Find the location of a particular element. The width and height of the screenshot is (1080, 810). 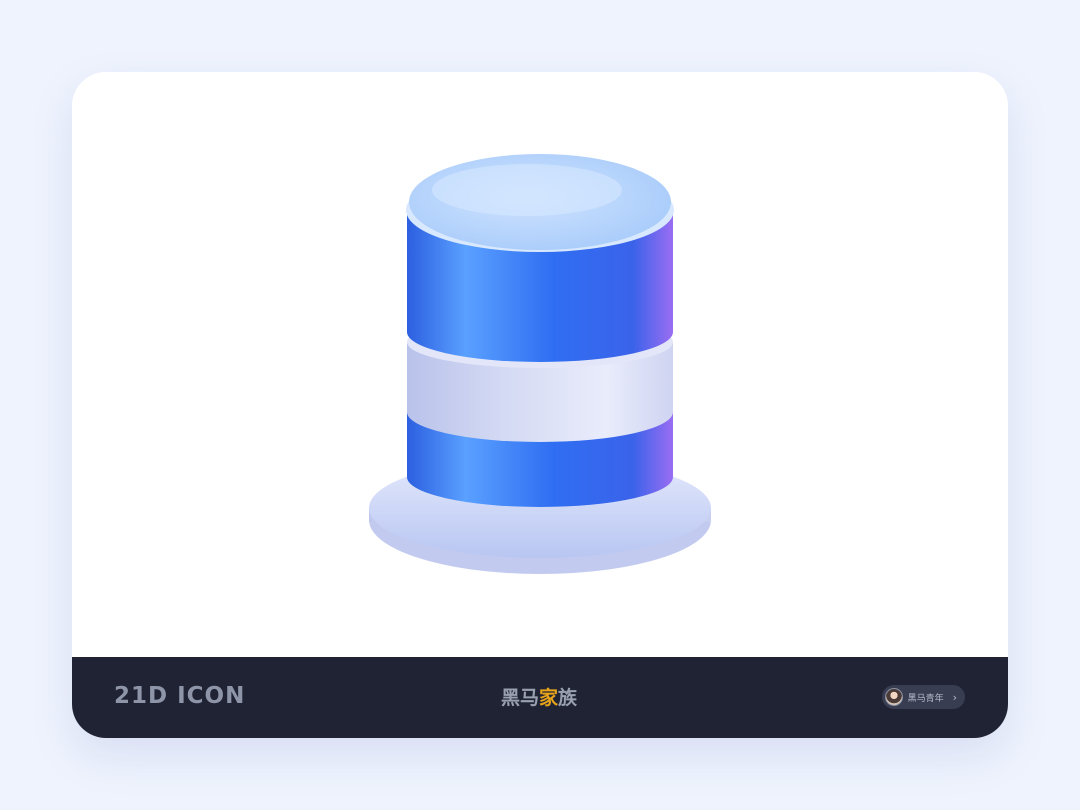

family-logo-accent: 家 is located at coordinates (549, 698).